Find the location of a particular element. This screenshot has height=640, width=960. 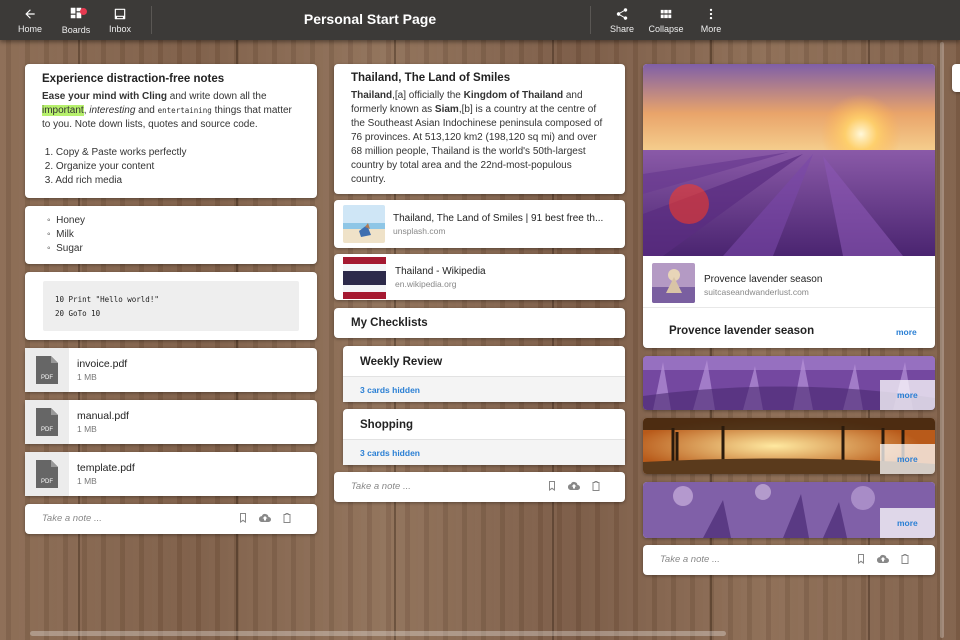

checklist-card: Shopping 3 cards hidden is located at coordinates (484, 437).